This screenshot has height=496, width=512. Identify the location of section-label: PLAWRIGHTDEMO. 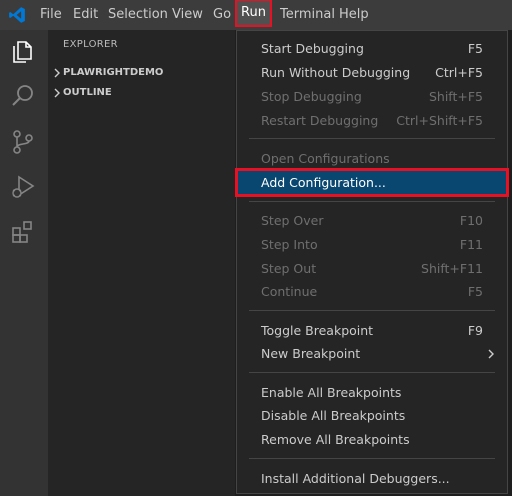
(113, 72).